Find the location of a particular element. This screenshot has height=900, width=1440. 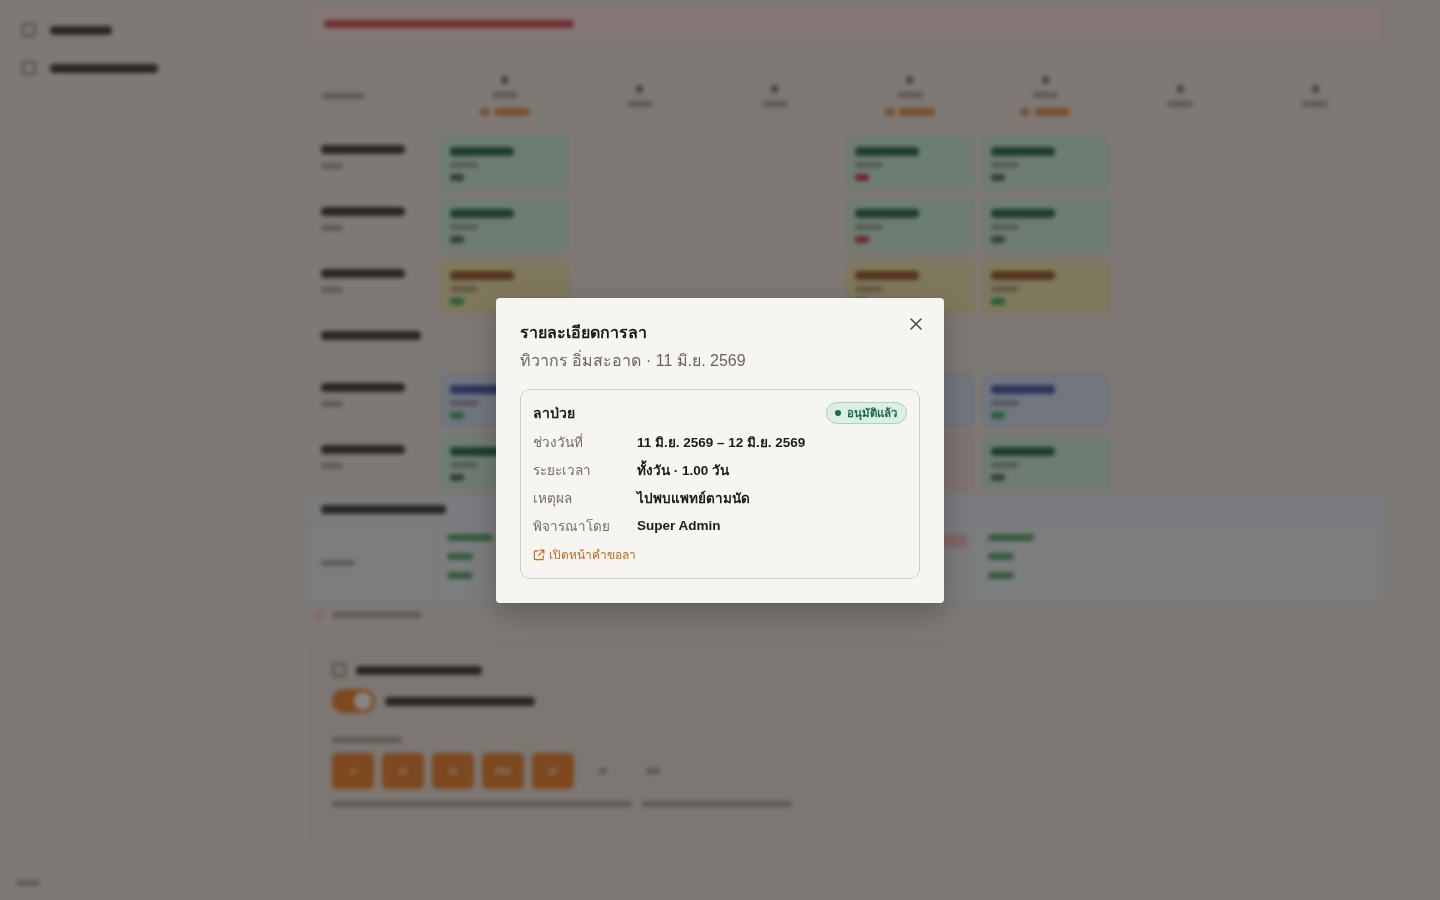

detail-label: เหตุผล is located at coordinates (553, 499).